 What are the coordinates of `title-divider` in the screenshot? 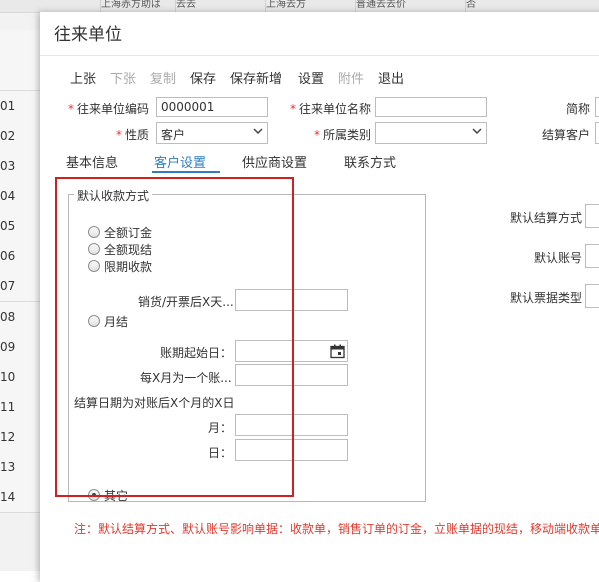 It's located at (319, 55).